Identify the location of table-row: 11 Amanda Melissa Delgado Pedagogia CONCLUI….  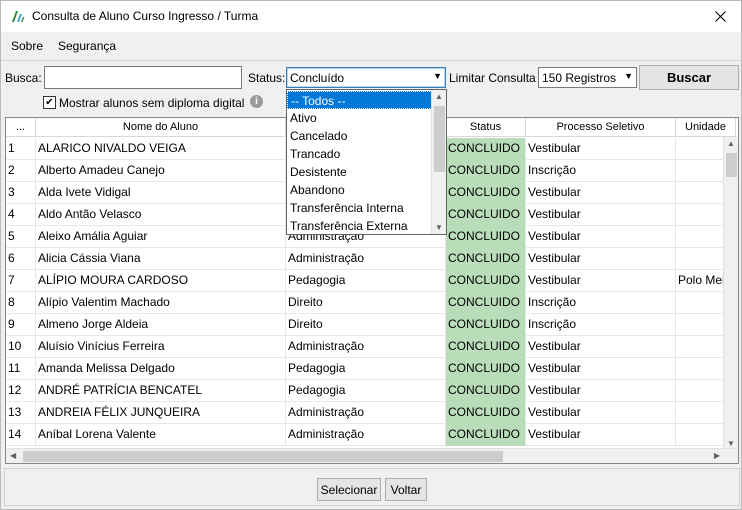
(371, 369).